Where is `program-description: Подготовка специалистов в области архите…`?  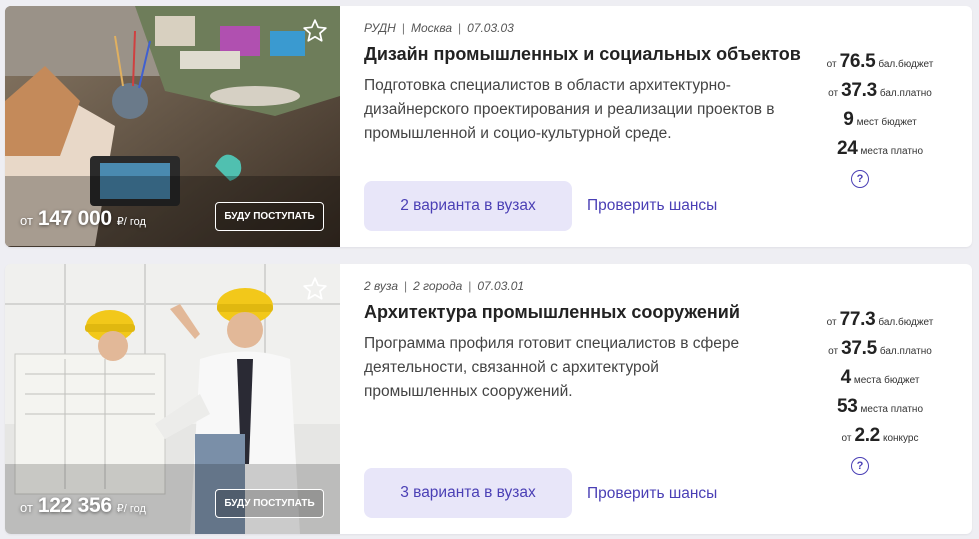
program-description: Подготовка специалистов в области архите… is located at coordinates (569, 109).